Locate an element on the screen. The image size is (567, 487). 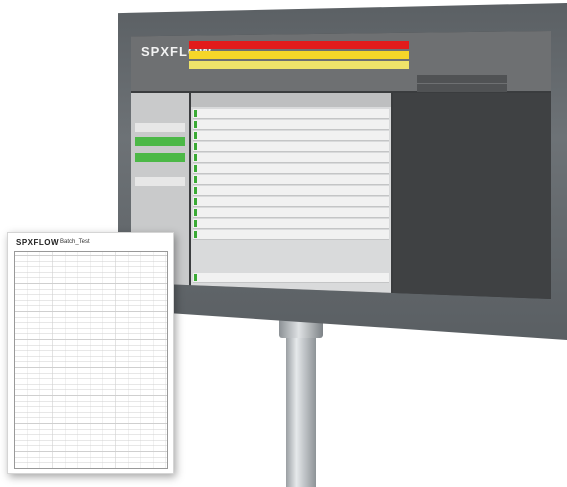
table-header is located at coordinates (291, 100).